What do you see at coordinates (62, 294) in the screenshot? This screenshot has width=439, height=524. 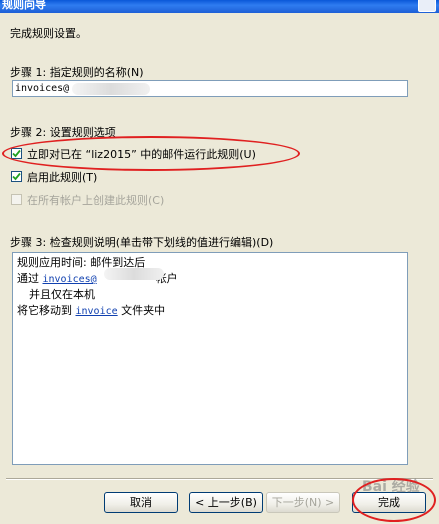 I see `desc-line-3: 并且仅在本机` at bounding box center [62, 294].